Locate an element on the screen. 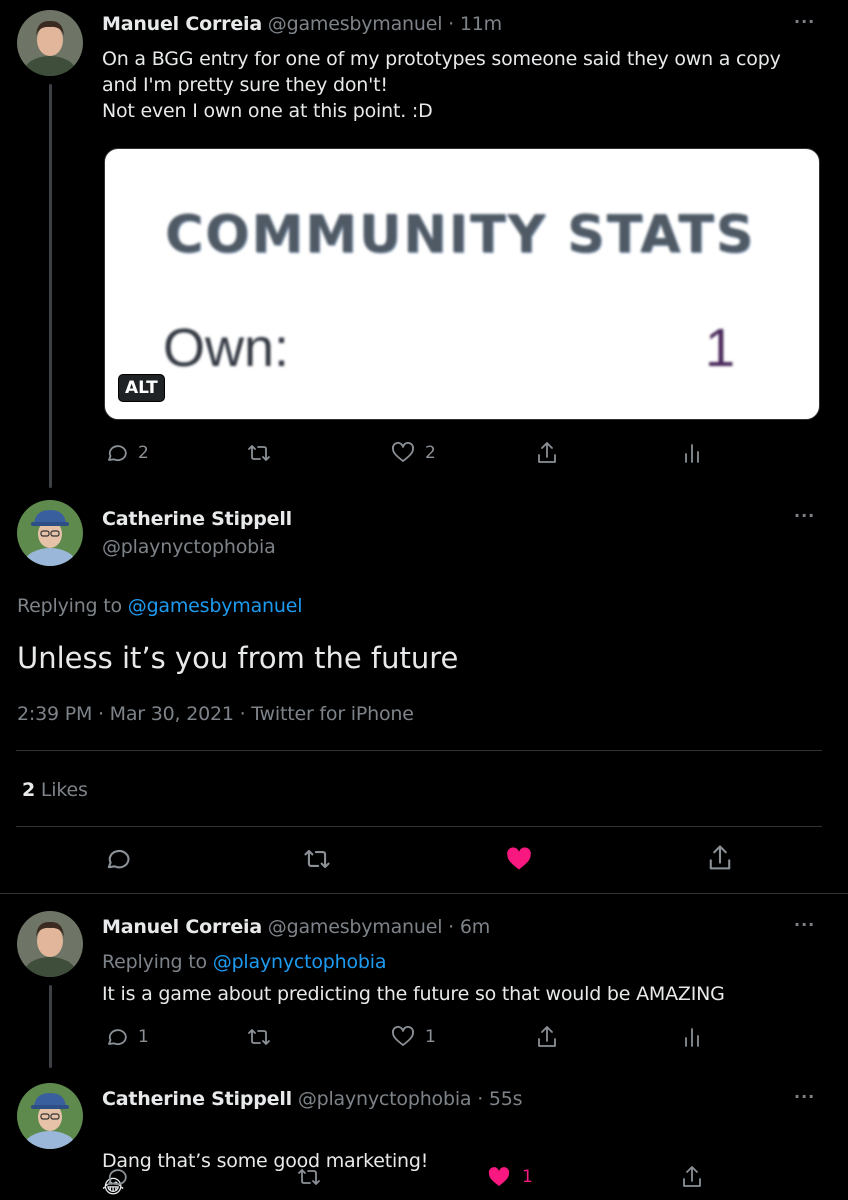  community-stats-title: COMMUNITY STATS is located at coordinates (460, 235).